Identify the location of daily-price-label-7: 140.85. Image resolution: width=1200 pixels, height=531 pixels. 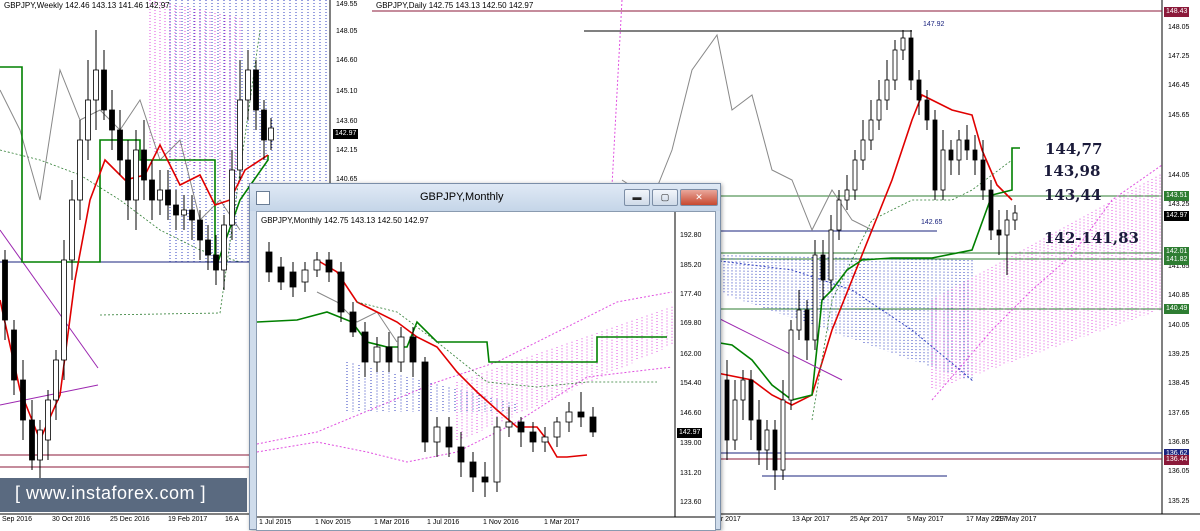
(1179, 295).